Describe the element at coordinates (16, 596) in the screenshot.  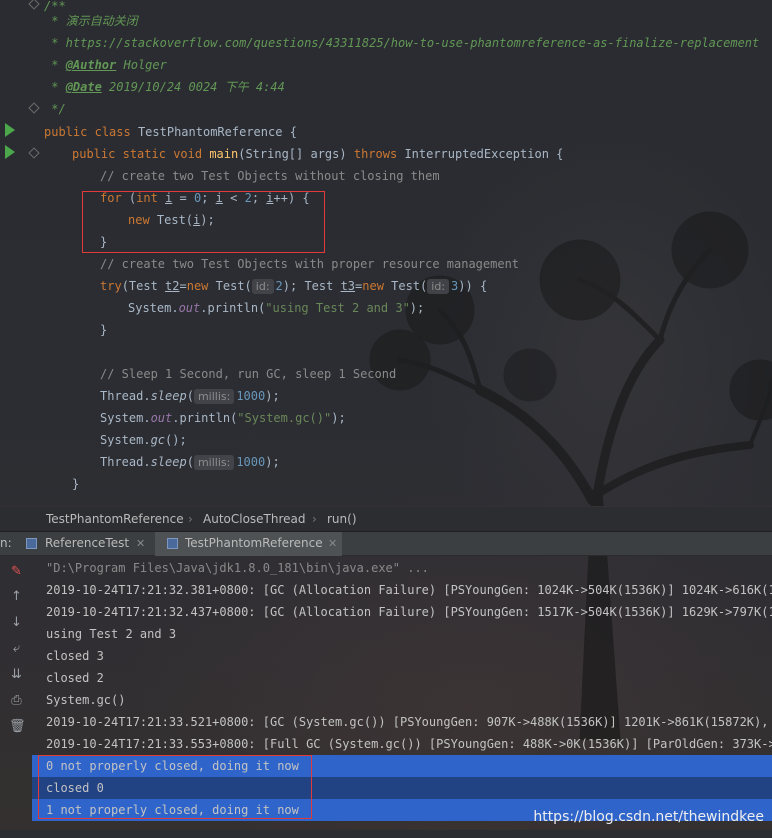
I see `scroll-up-icon: ↑` at that location.